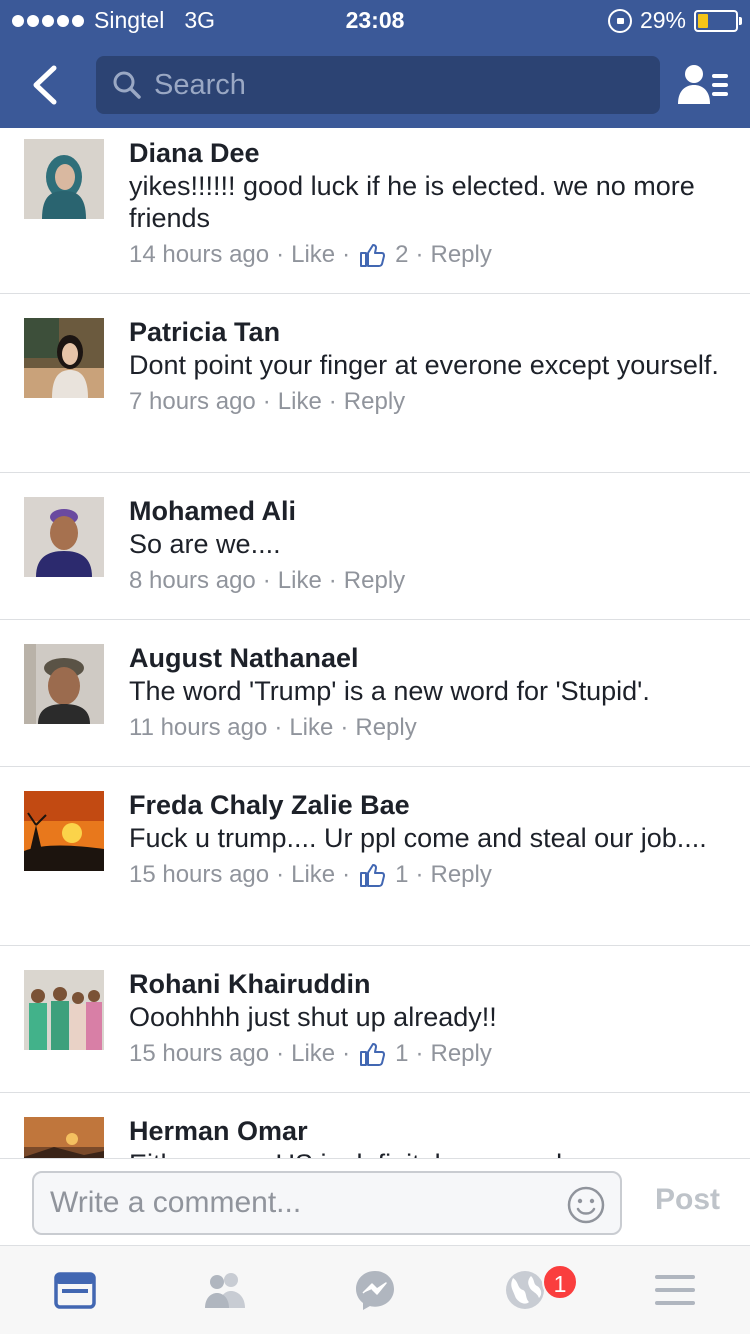 Image resolution: width=750 pixels, height=1334 pixels. Describe the element at coordinates (429, 1153) in the screenshot. I see `comment-text: Either way.. US is definitely screwed` at that location.